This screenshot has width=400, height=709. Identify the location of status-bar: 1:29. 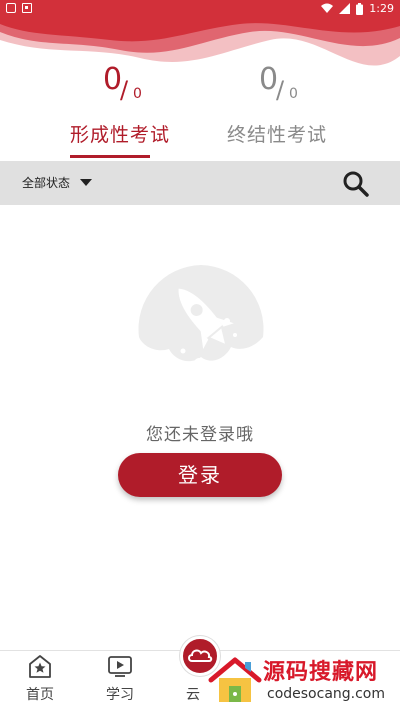
(200, 9).